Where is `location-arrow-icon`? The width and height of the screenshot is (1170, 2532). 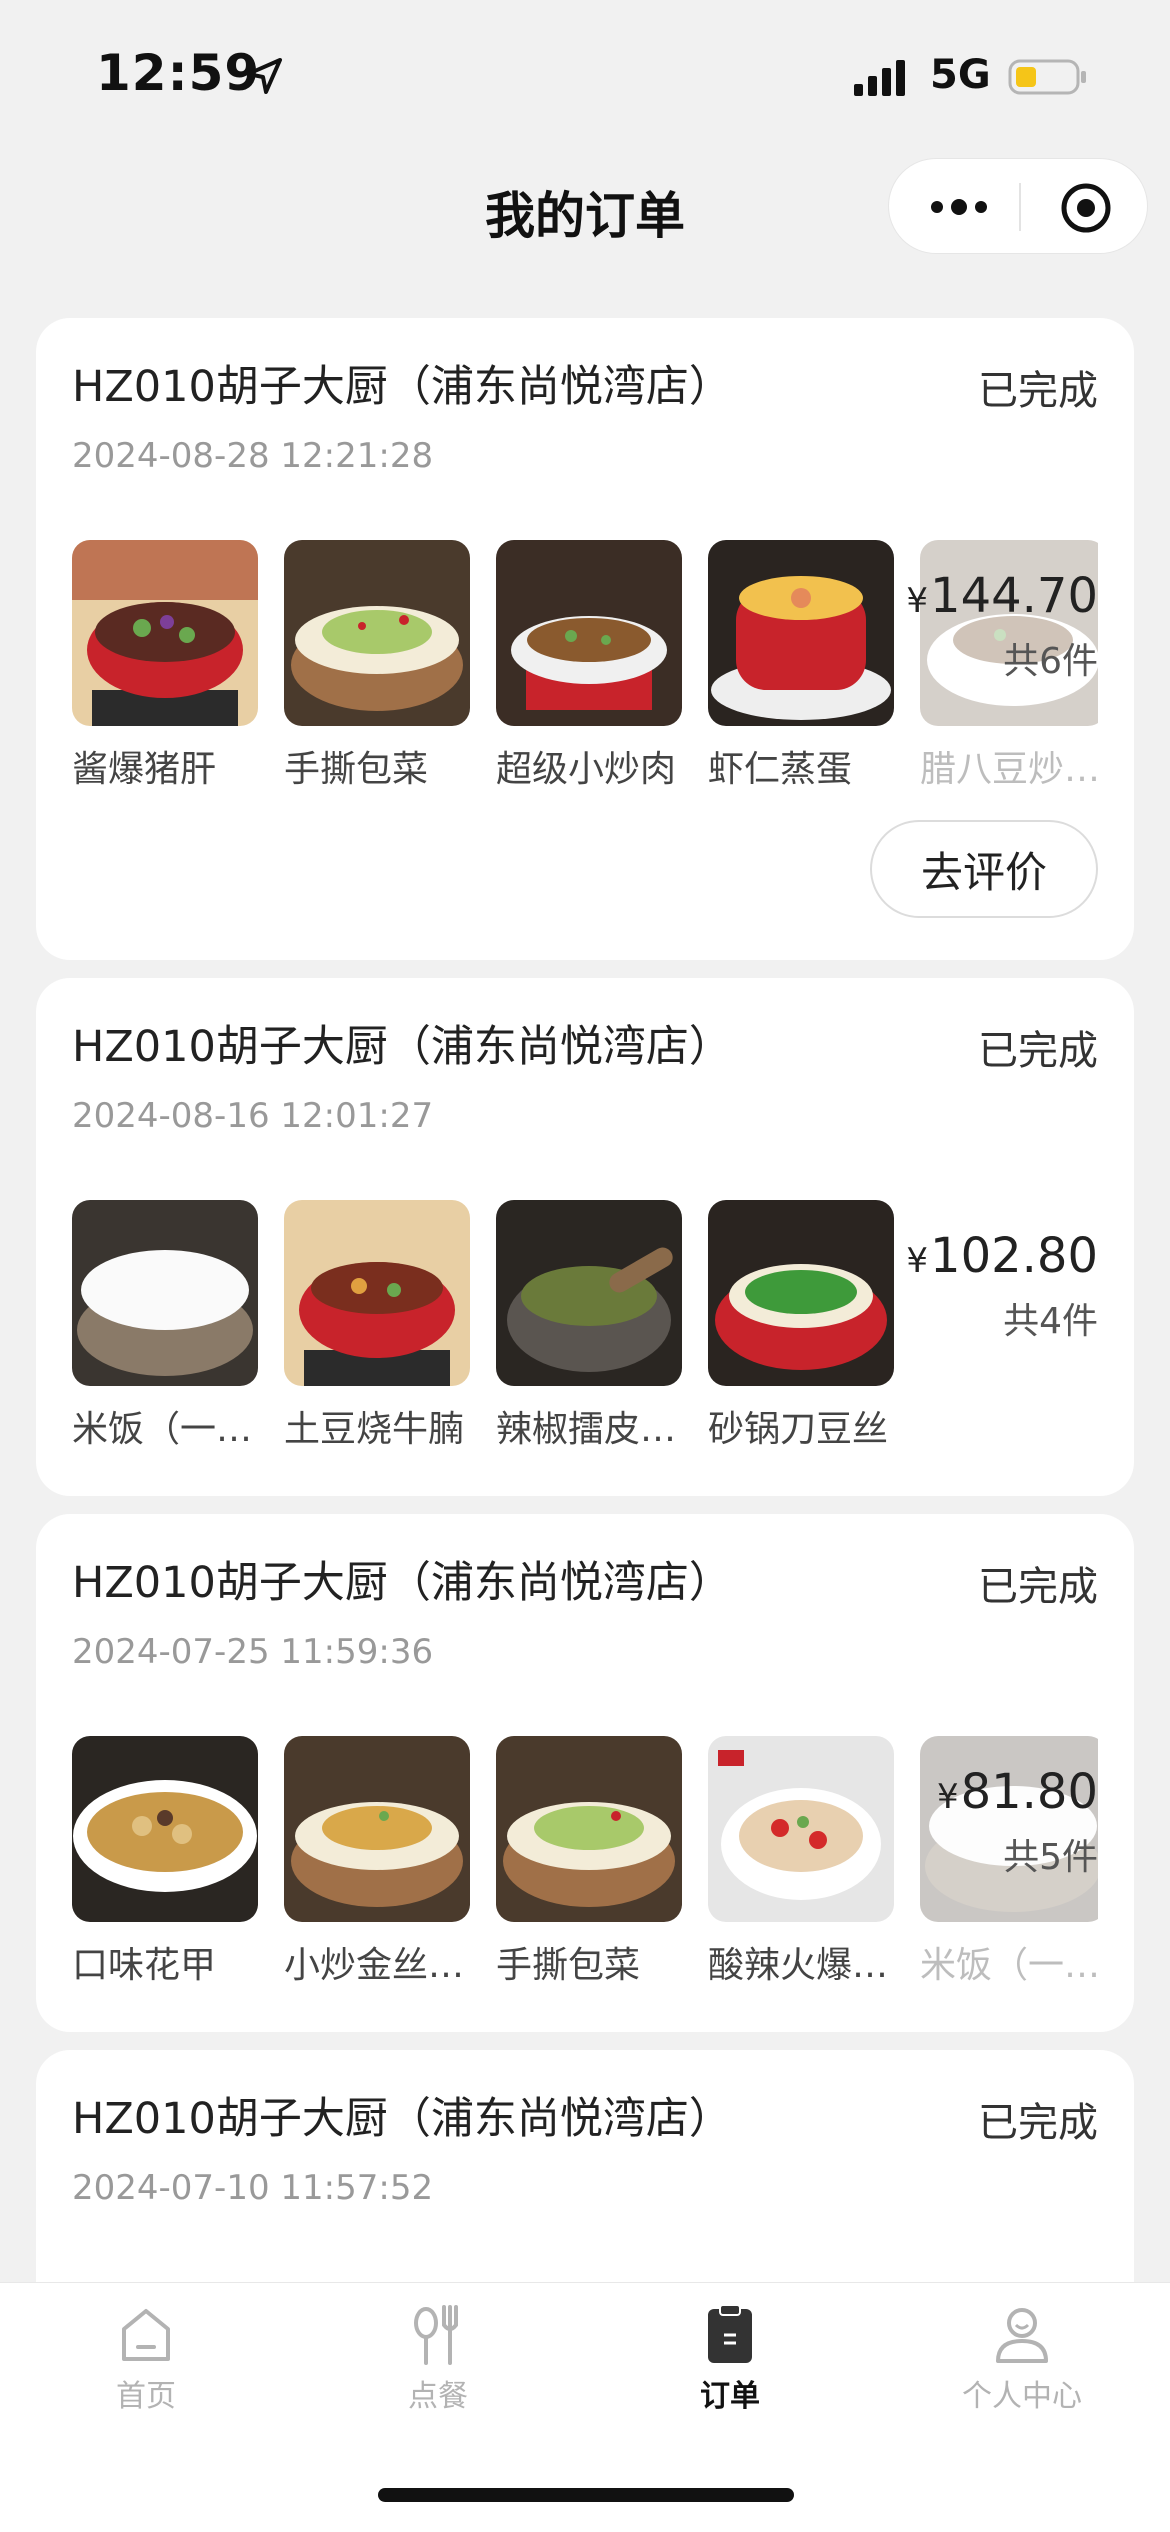 location-arrow-icon is located at coordinates (264, 76).